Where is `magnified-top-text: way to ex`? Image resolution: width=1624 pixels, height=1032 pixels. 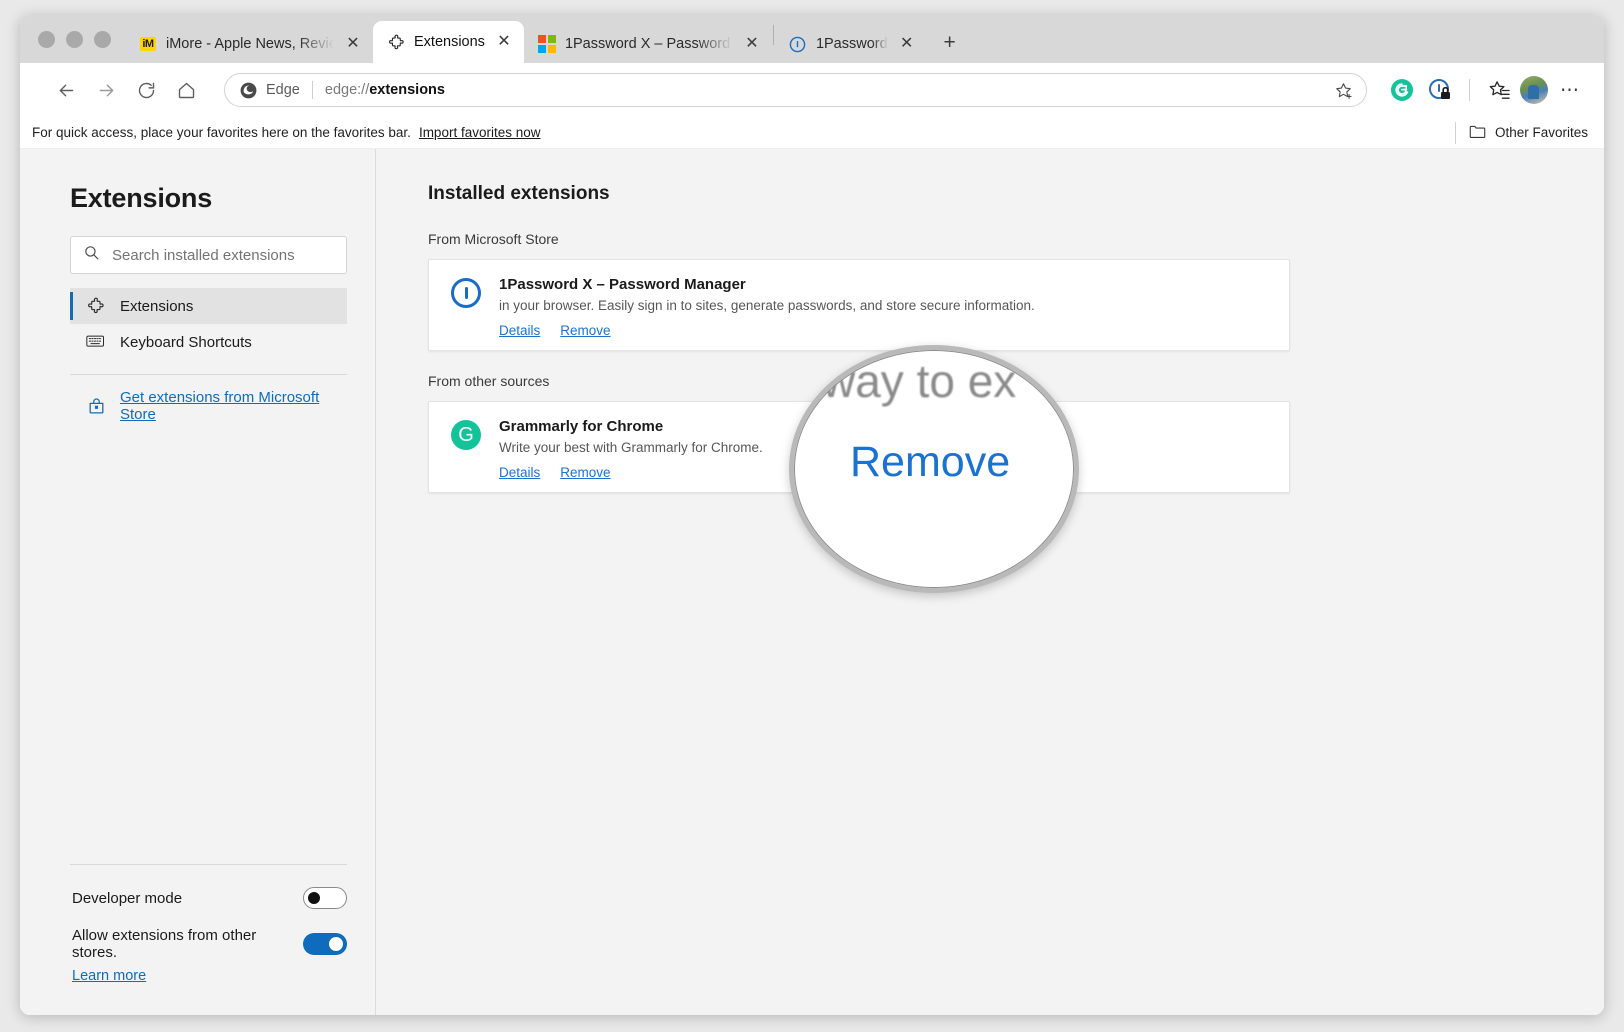 magnified-top-text: way to ex is located at coordinates (919, 381).